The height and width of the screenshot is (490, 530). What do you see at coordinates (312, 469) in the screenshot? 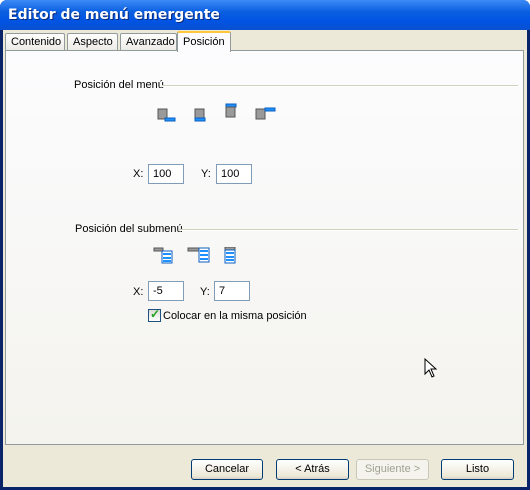
I see `back-button: < Atrás` at bounding box center [312, 469].